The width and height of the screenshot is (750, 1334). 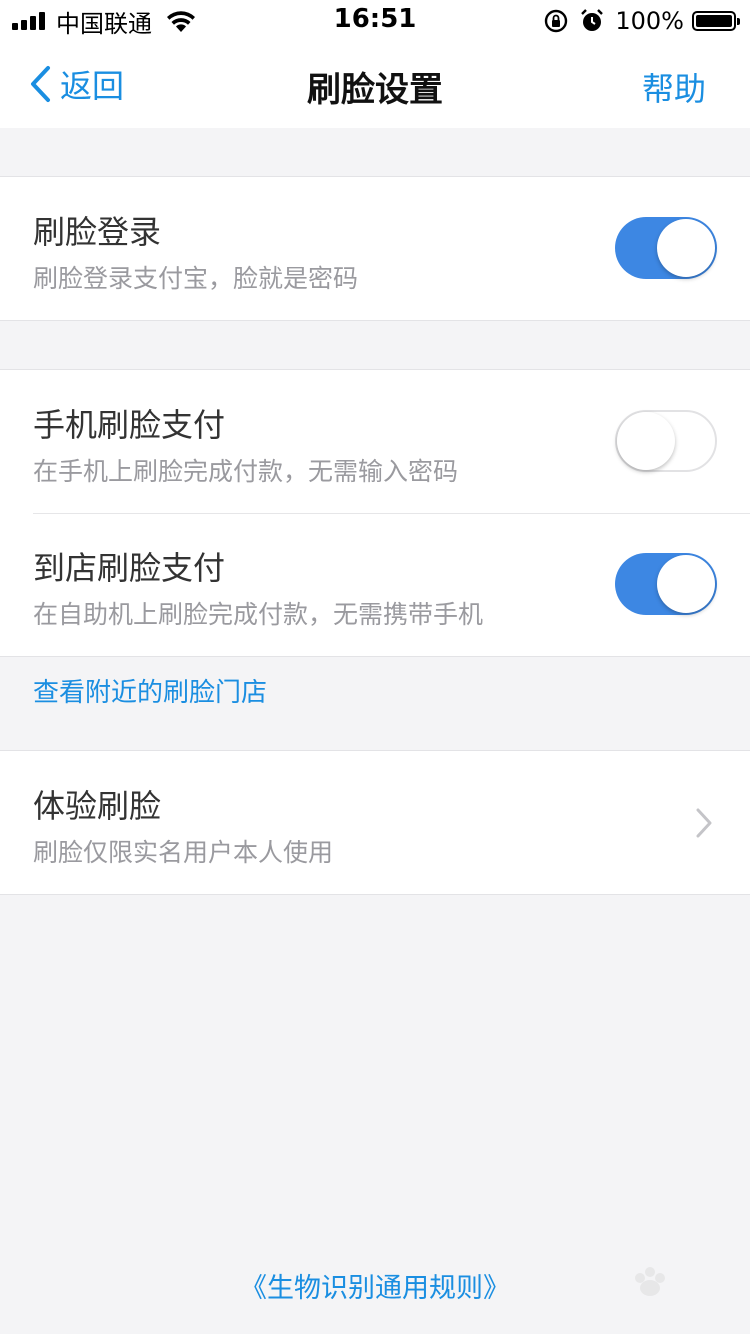 I want to click on phone-face-pay-toggle, so click(x=666, y=441).